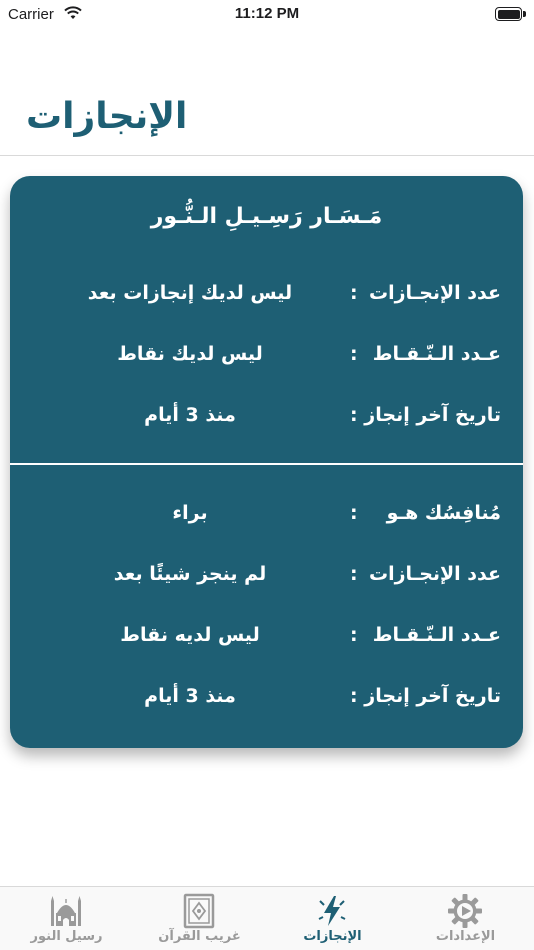 The width and height of the screenshot is (534, 950). Describe the element at coordinates (267, 155) in the screenshot. I see `title-divider` at that location.